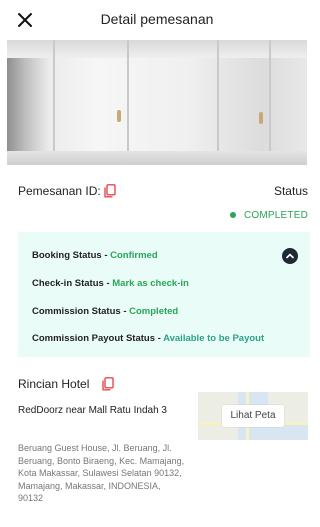  What do you see at coordinates (290, 191) in the screenshot?
I see `status-label: Status` at bounding box center [290, 191].